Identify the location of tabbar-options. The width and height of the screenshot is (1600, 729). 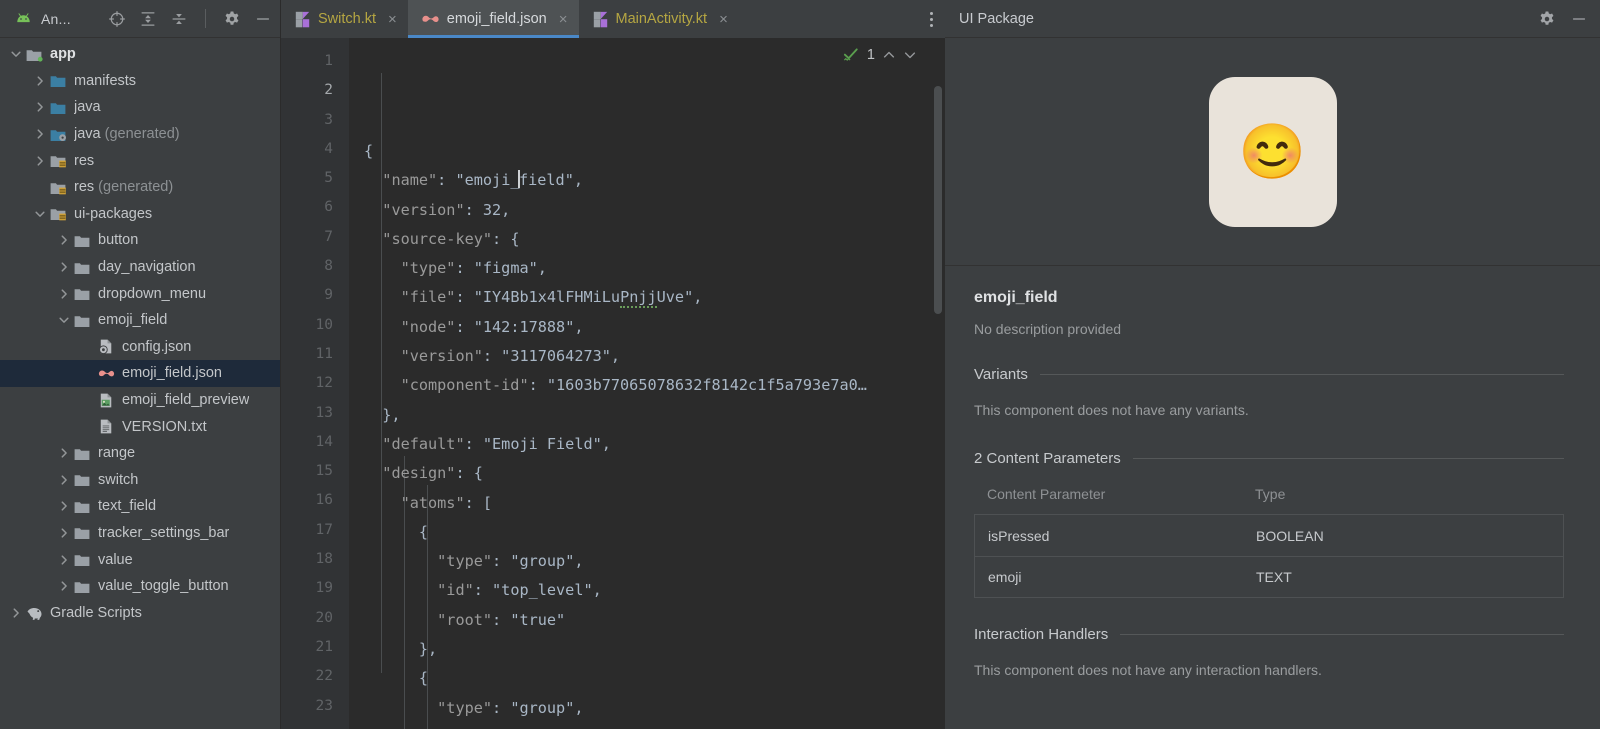
(931, 19).